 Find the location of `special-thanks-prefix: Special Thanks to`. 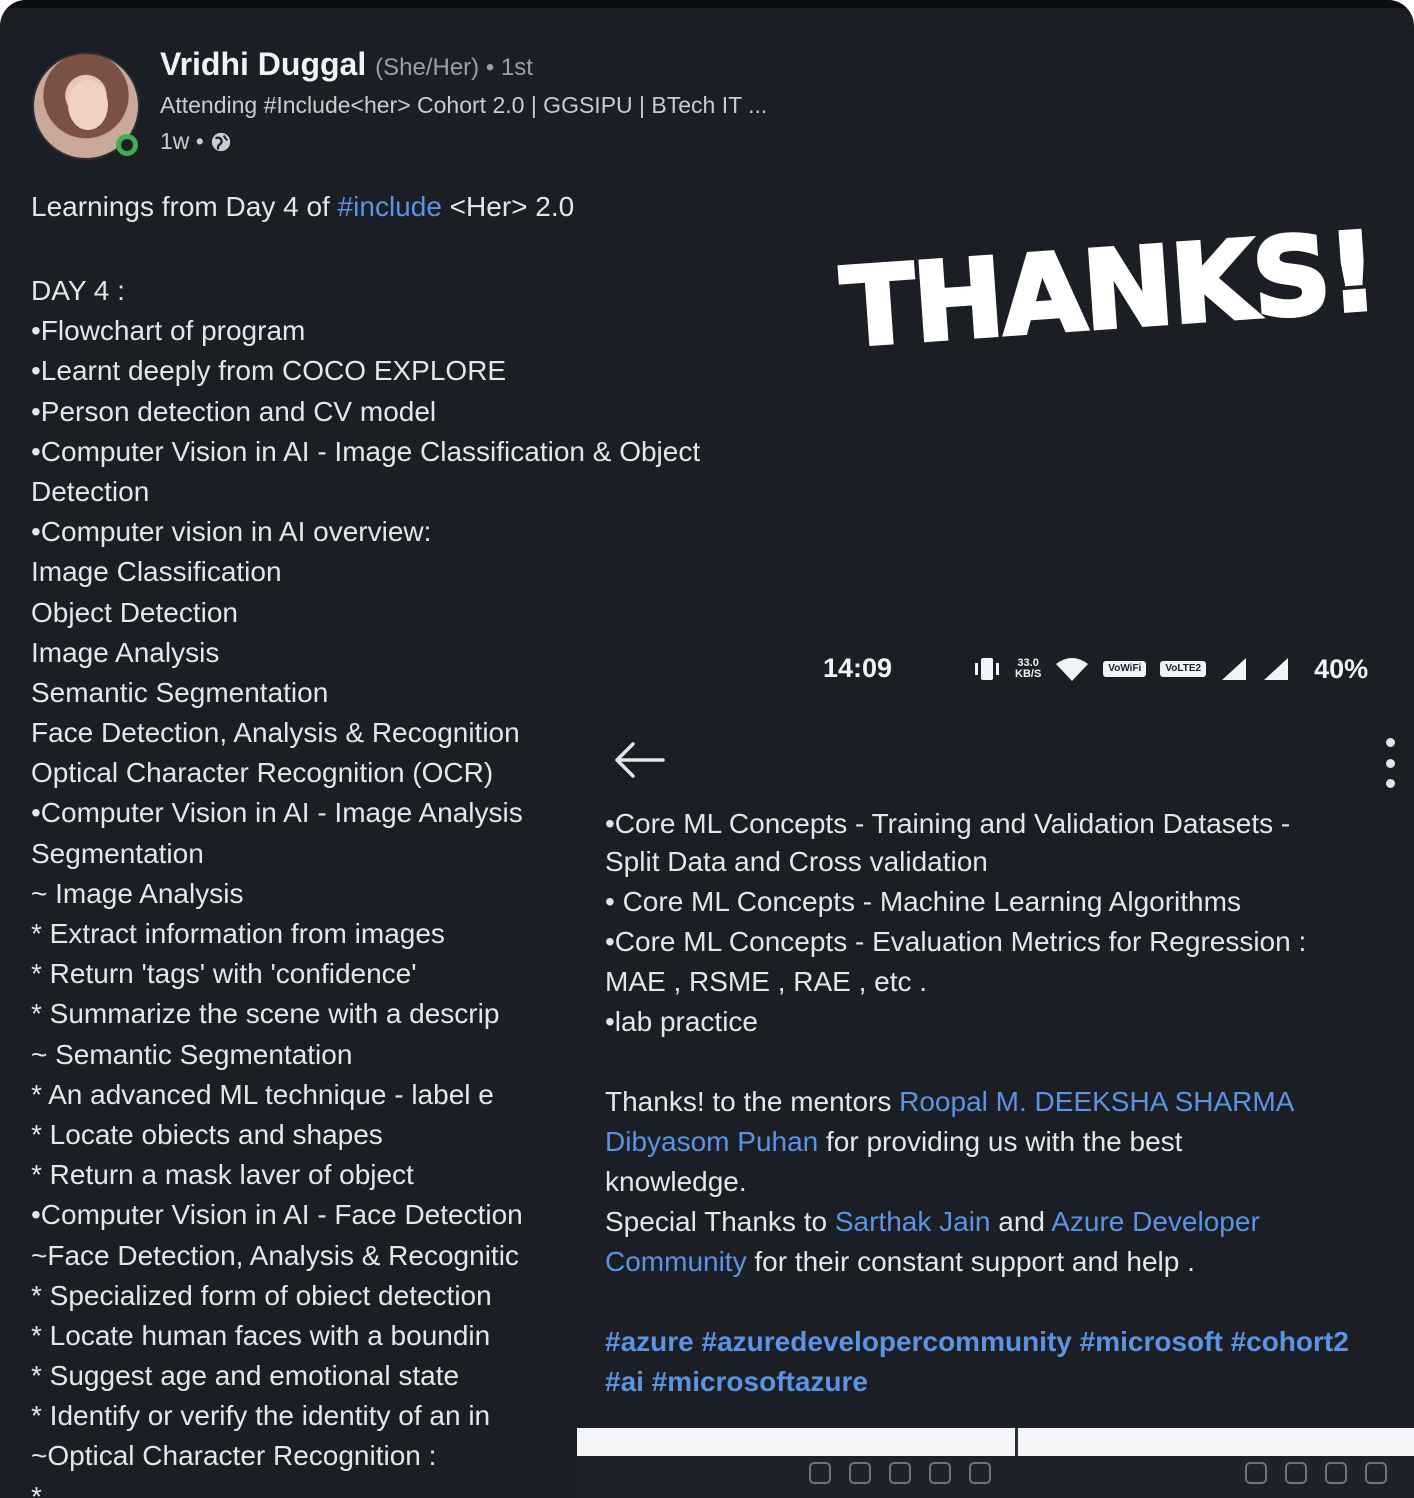

special-thanks-prefix: Special Thanks to is located at coordinates (720, 1221).